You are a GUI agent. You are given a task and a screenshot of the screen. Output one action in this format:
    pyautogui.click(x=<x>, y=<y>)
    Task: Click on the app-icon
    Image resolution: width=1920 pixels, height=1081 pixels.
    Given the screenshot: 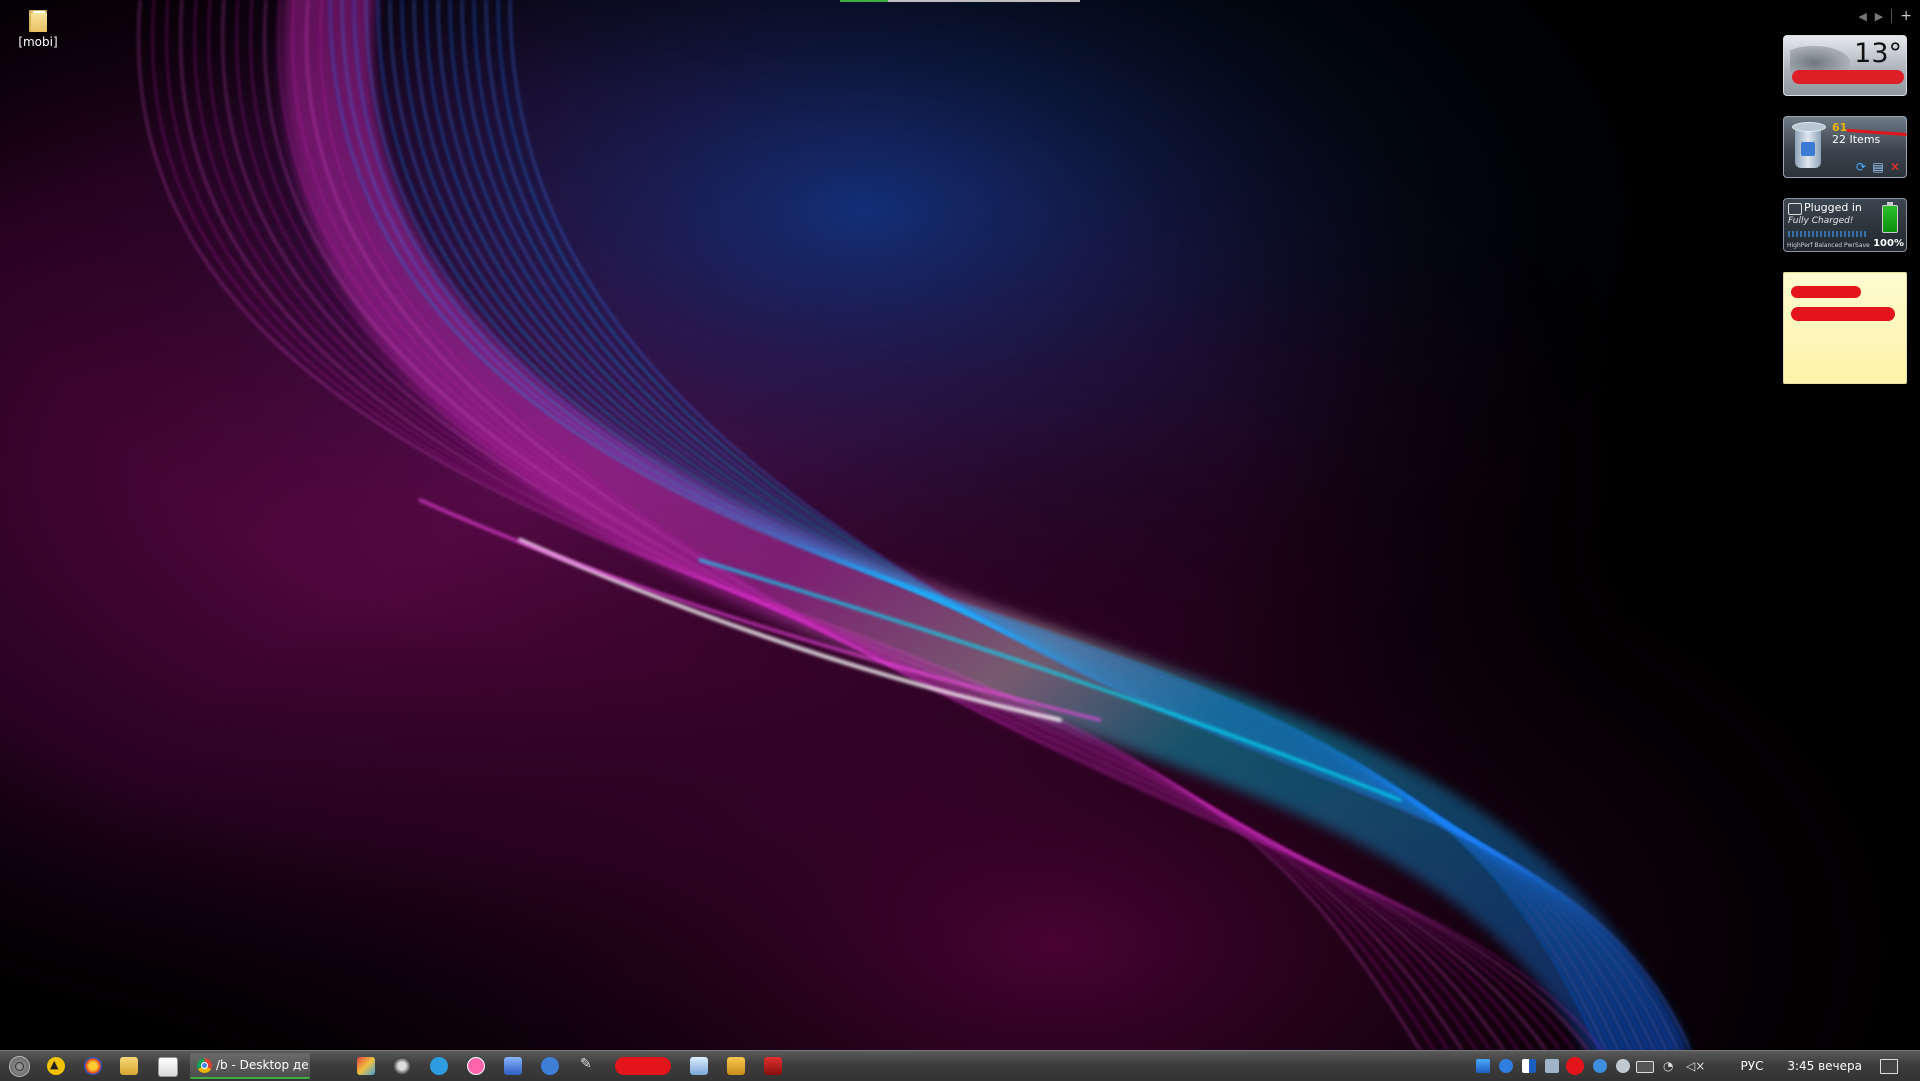 What is the action you would take?
    pyautogui.click(x=773, y=1066)
    